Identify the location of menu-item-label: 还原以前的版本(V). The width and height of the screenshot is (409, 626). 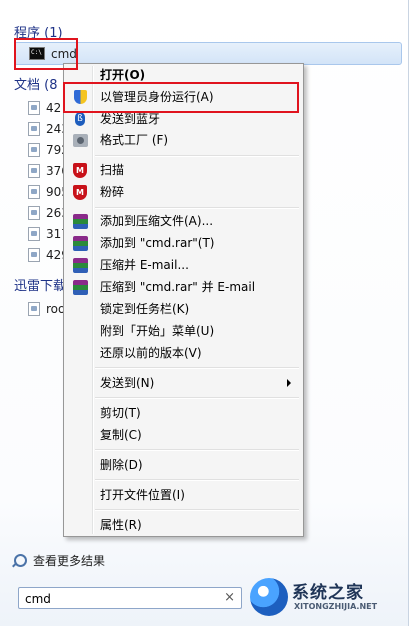
(151, 353).